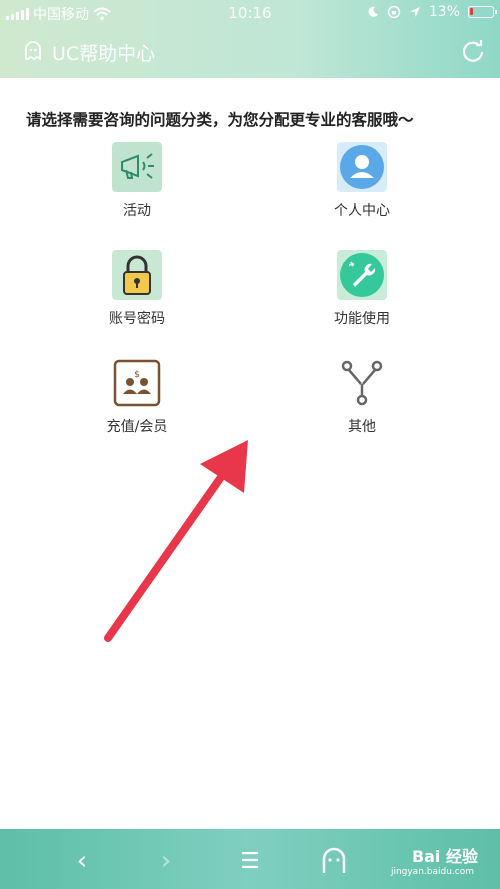 The height and width of the screenshot is (889, 500). I want to click on category-activity: 活动, so click(137, 181).